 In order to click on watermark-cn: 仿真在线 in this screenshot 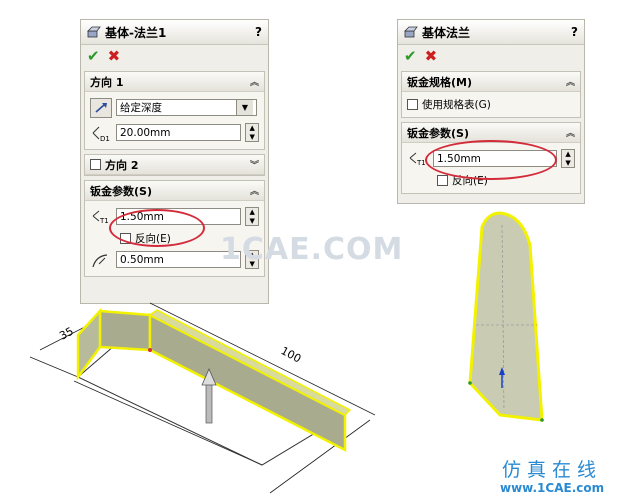, I will do `click(552, 470)`.